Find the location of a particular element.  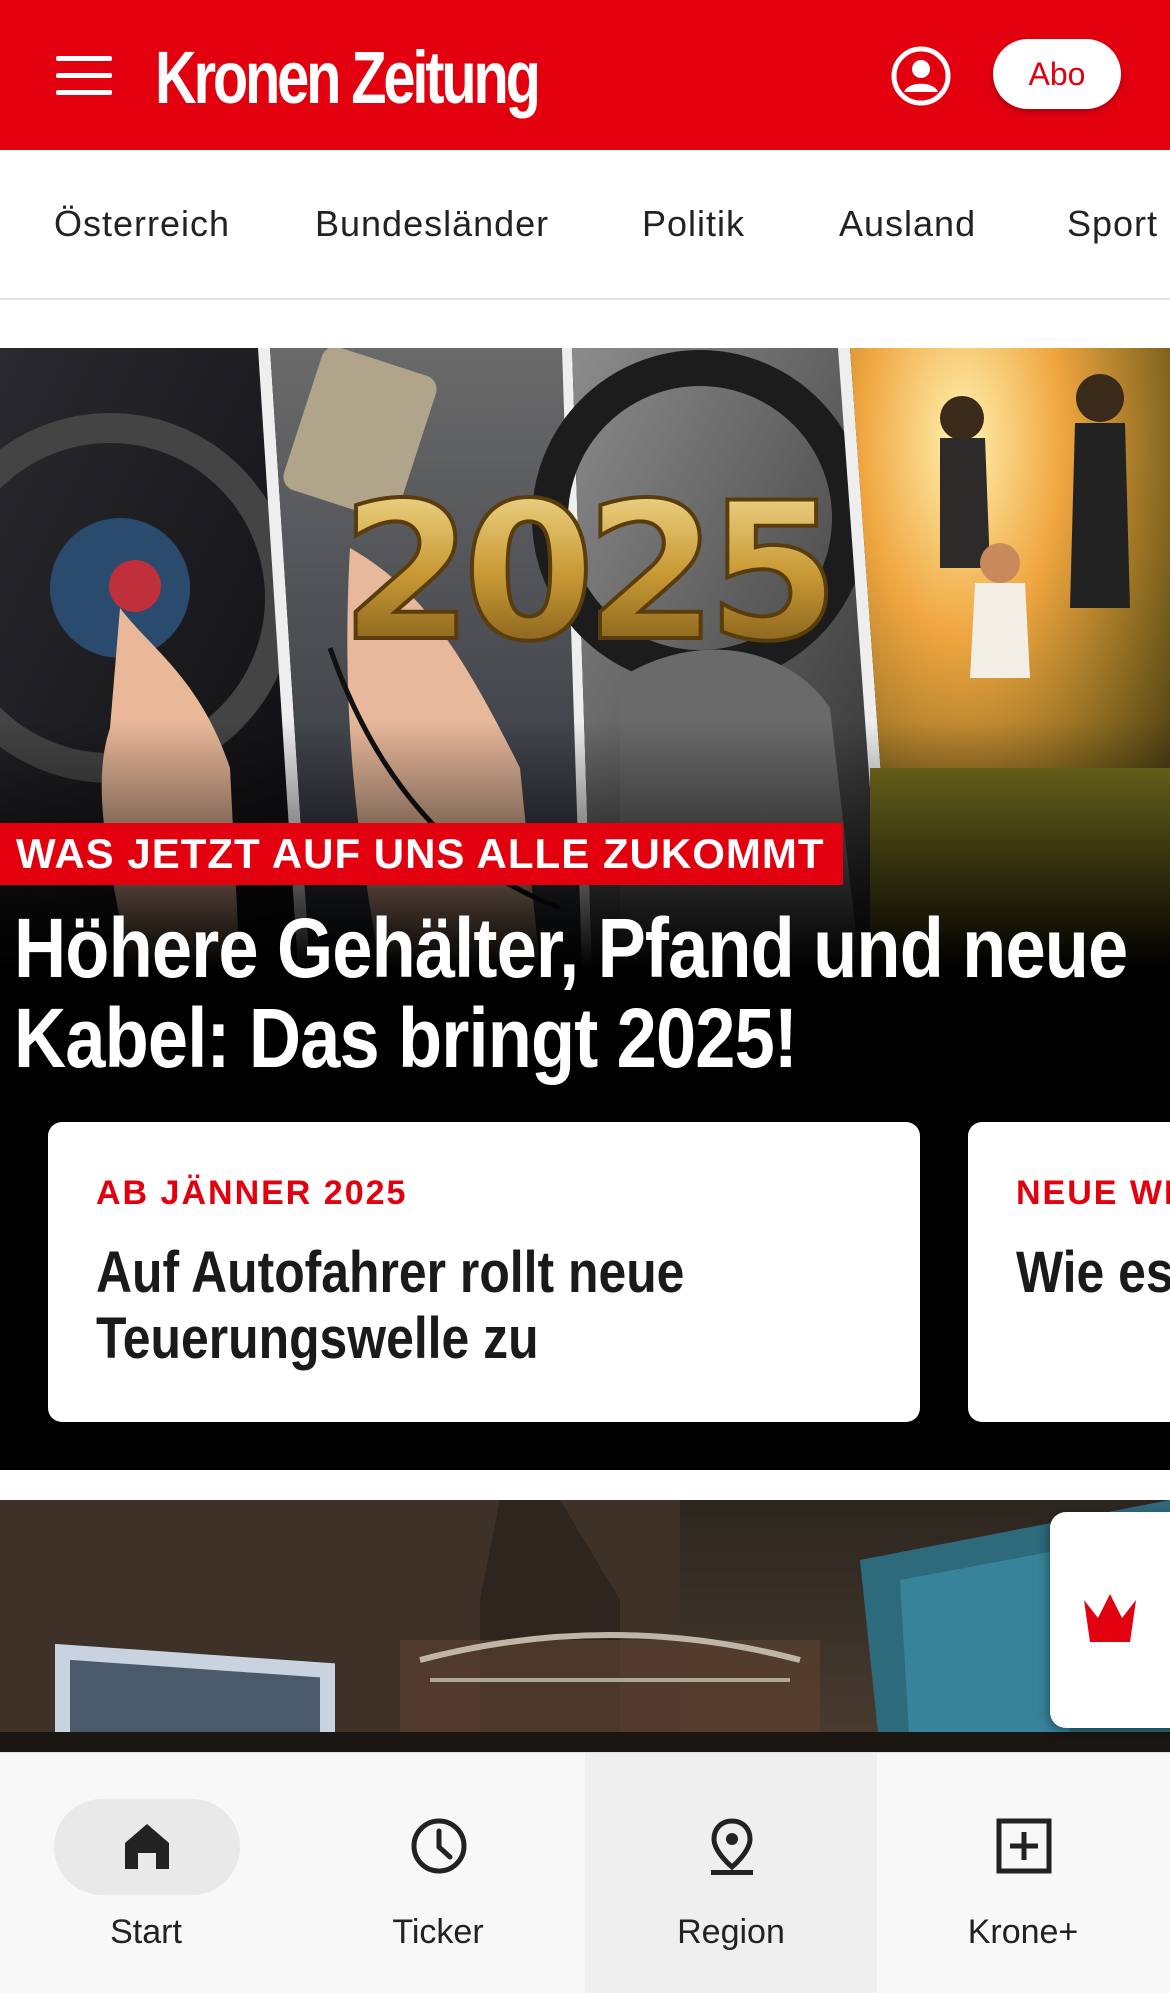

nav-item-bundeslaender: Bundesländer is located at coordinates (432, 224).